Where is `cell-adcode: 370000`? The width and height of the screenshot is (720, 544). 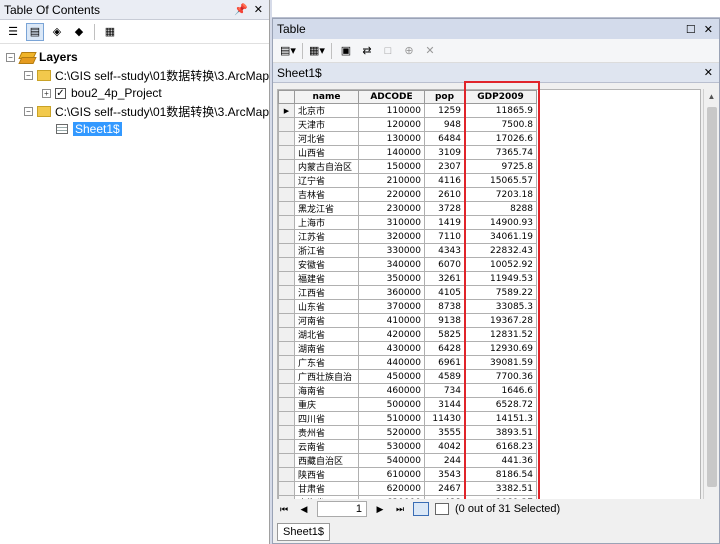
cell-adcode: 370000 is located at coordinates (391, 306).